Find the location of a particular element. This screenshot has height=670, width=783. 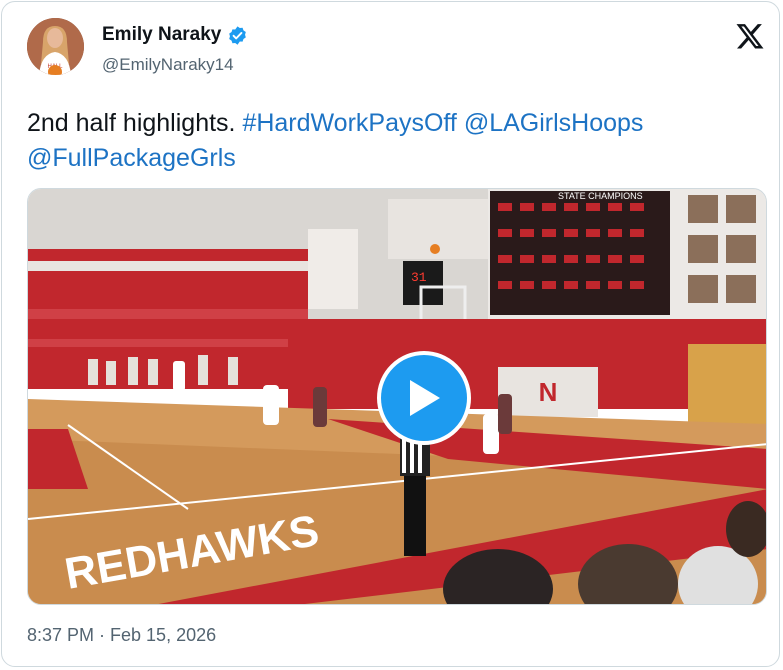

play-button is located at coordinates (424, 398).